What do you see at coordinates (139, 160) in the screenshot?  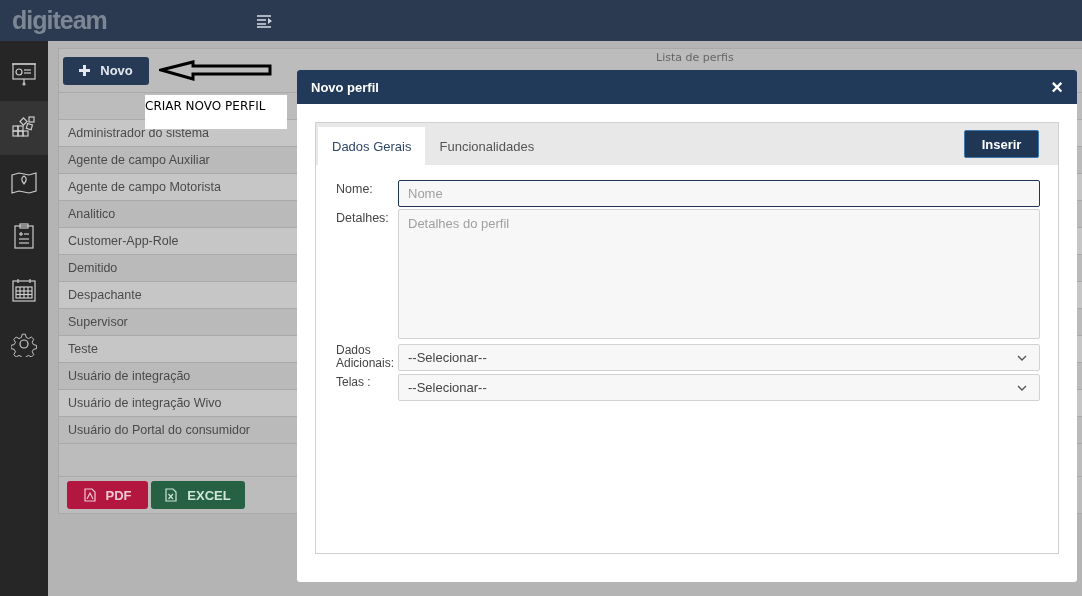 I see `profile-name: Agente de campo Auxiliar` at bounding box center [139, 160].